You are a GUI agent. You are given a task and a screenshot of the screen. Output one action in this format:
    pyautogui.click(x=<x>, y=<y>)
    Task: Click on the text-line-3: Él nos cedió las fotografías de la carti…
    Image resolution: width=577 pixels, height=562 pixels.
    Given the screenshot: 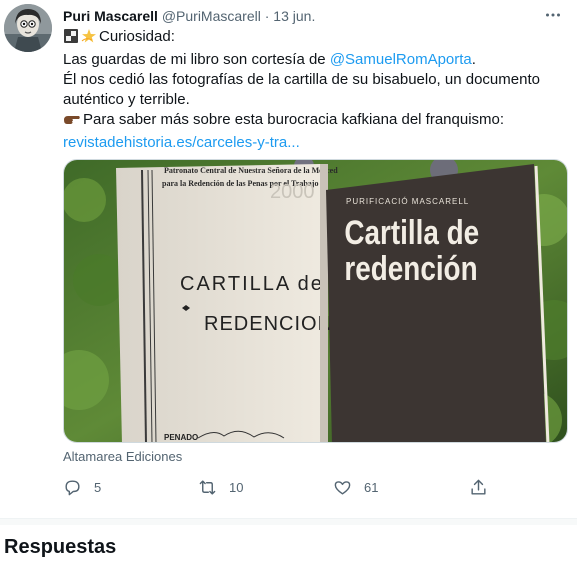 What is the action you would take?
    pyautogui.click(x=301, y=79)
    